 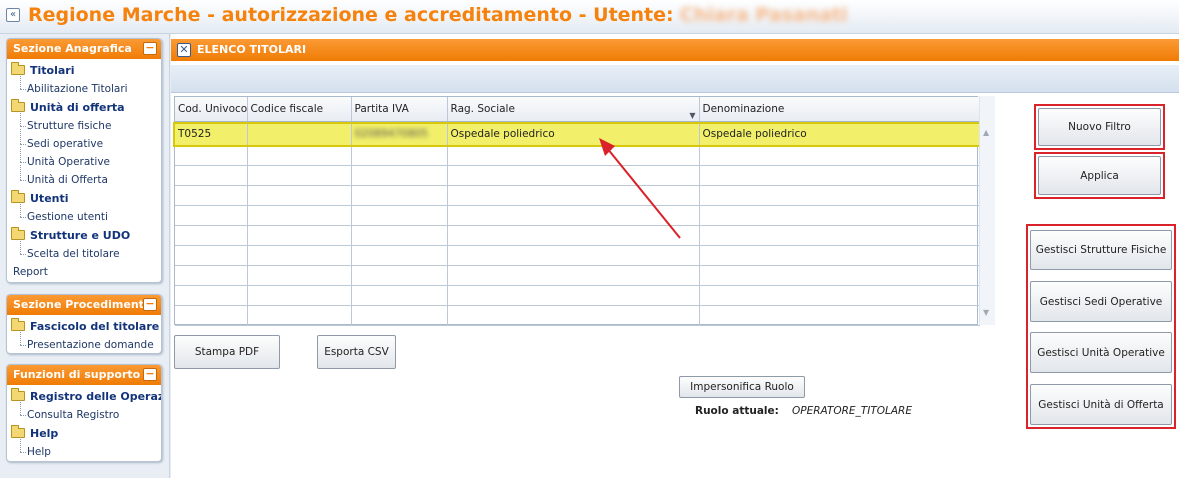 I want to click on annotation-arrow, so click(x=640, y=188).